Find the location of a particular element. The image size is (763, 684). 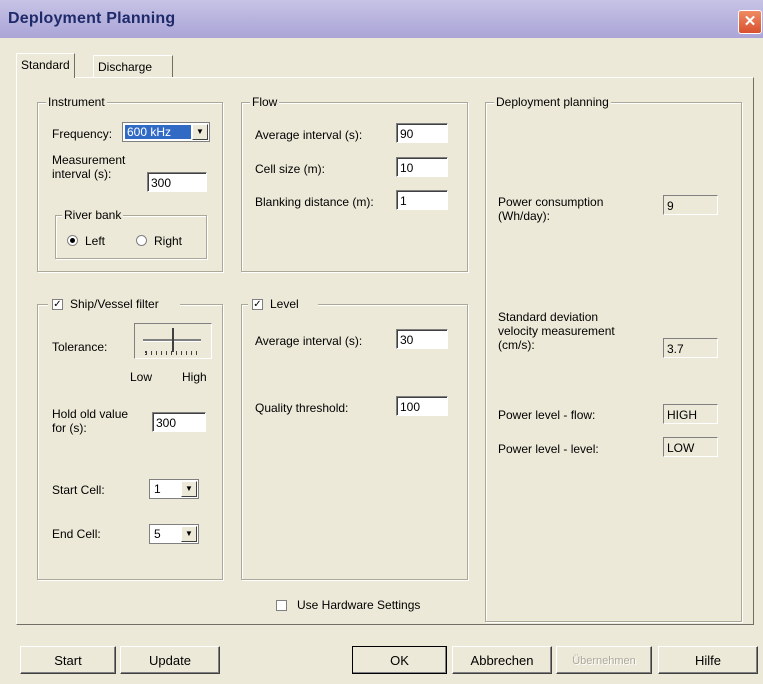

slider-ticks is located at coordinates (171, 353).